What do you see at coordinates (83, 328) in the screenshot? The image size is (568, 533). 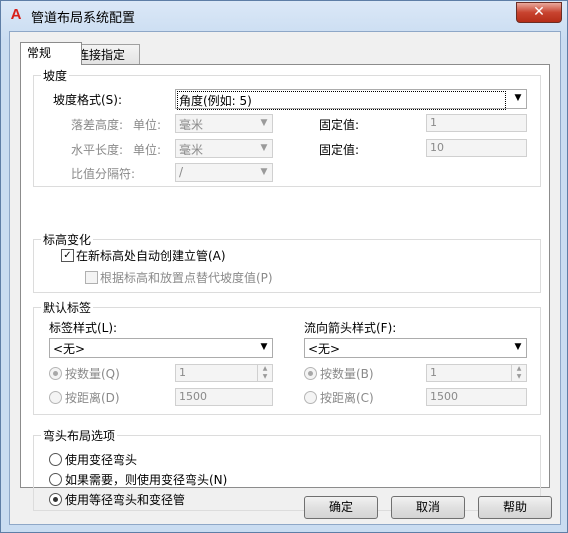 I see `label-style-label: 标签样式(L):` at bounding box center [83, 328].